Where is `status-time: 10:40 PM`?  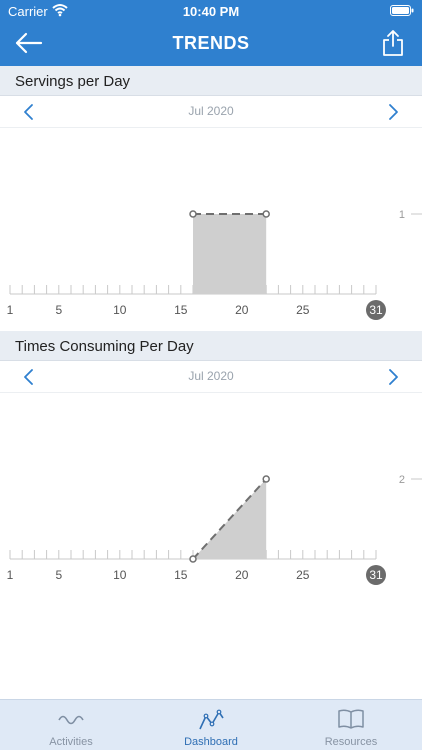
status-time: 10:40 PM is located at coordinates (211, 11).